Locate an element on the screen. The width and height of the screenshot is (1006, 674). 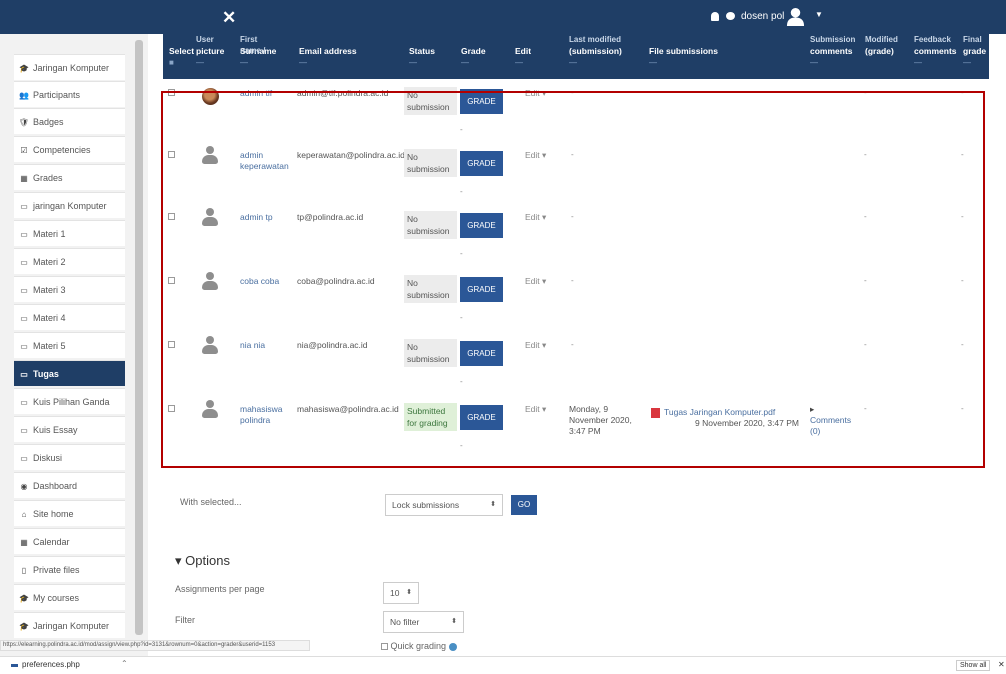
per-page-value: 10 is located at coordinates (395, 593).